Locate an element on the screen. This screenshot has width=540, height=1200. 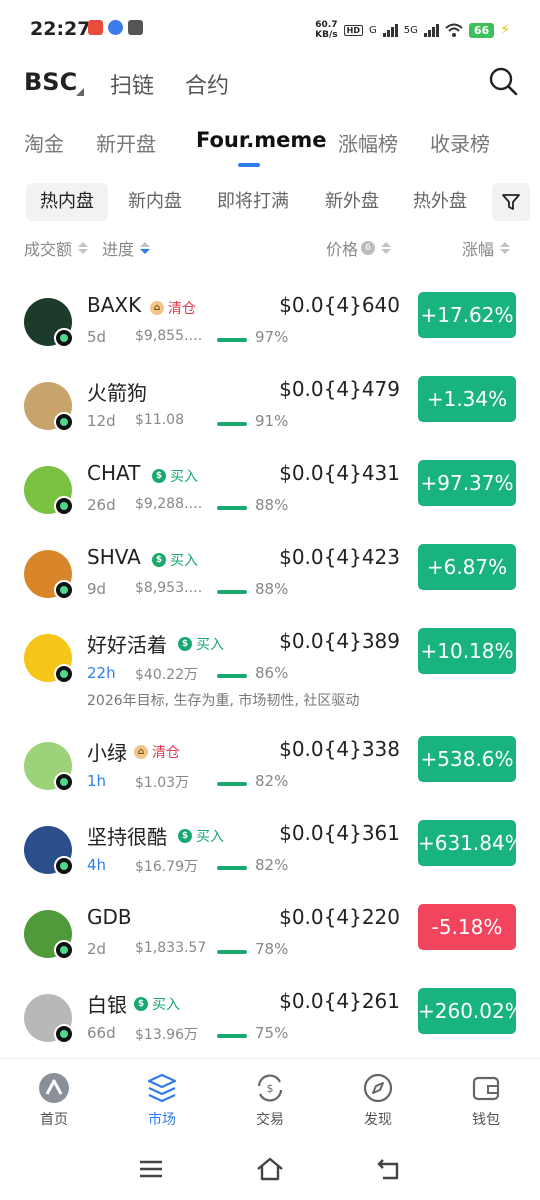
token-volume: $16.79万 is located at coordinates (166, 867).